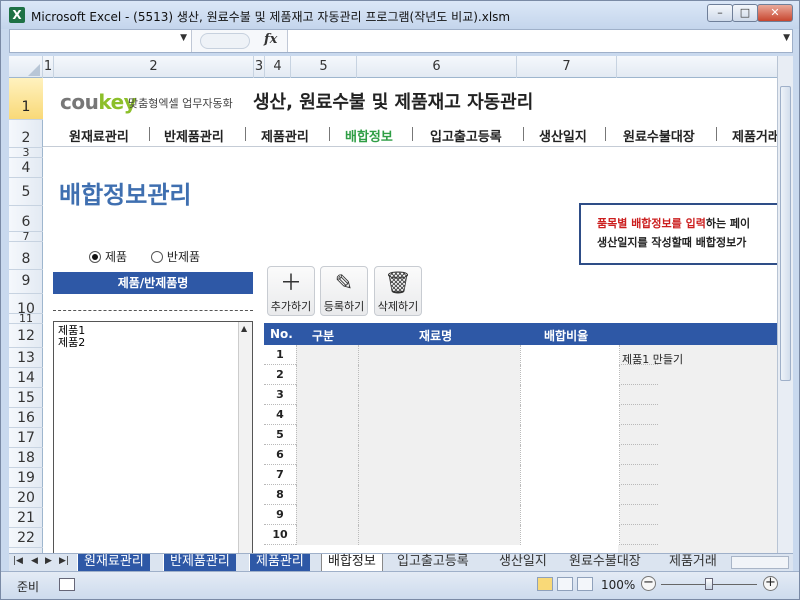 The image size is (800, 600). I want to click on product-listbox: 제품1 제품2 ▲, so click(153, 437).